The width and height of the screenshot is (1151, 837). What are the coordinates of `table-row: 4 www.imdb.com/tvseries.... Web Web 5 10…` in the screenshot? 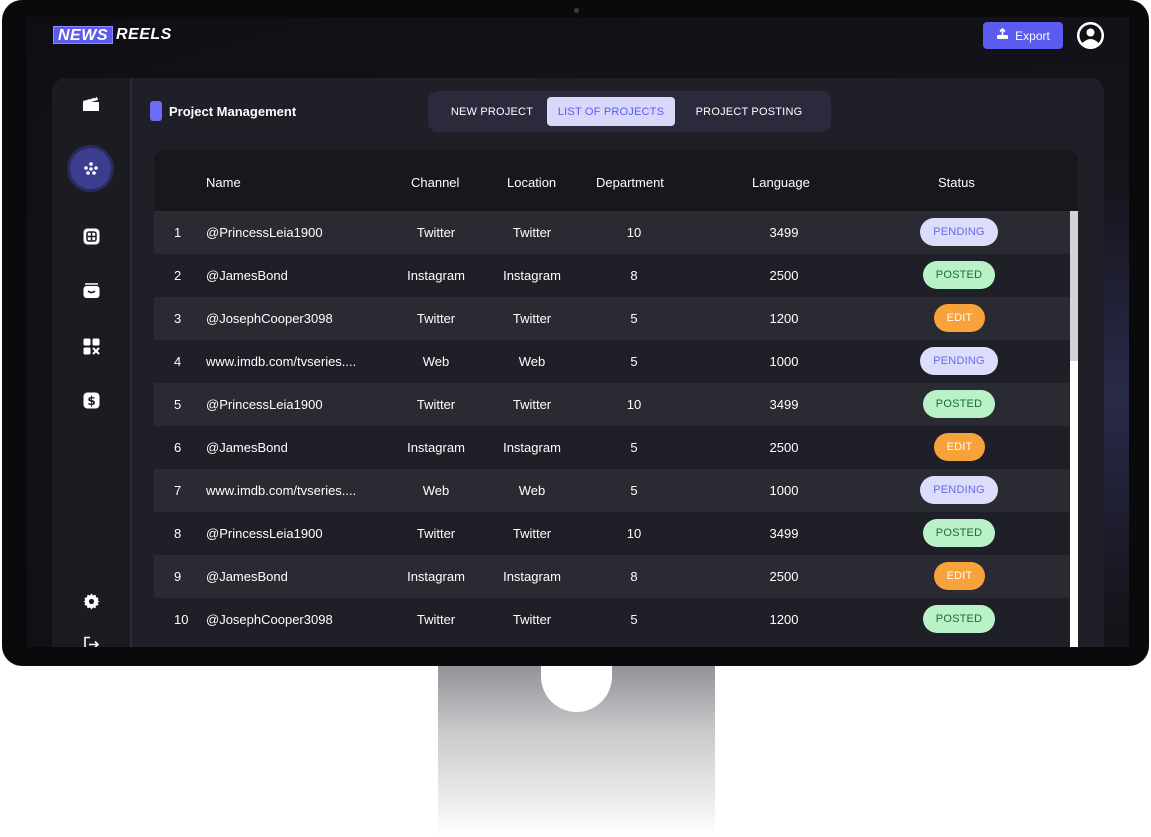 It's located at (612, 361).